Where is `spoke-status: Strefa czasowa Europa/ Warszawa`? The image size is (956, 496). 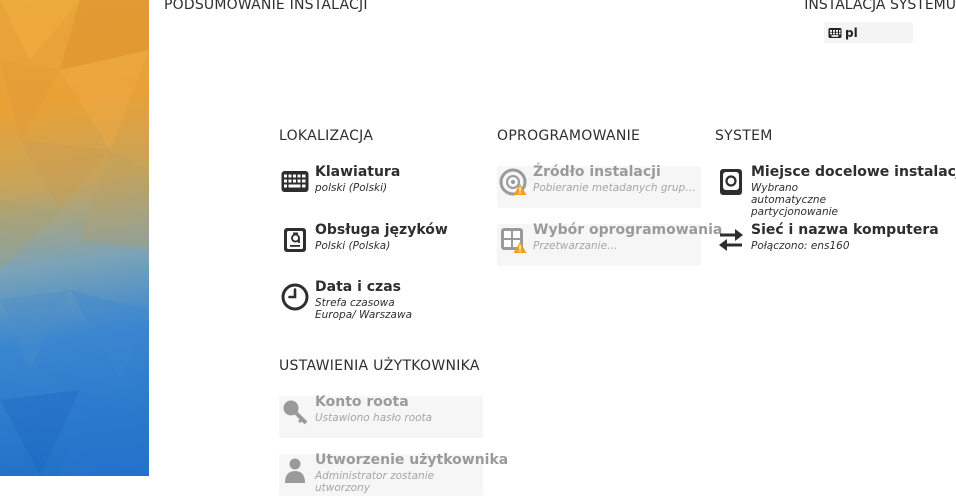 spoke-status: Strefa czasowa Europa/ Warszawa is located at coordinates (364, 309).